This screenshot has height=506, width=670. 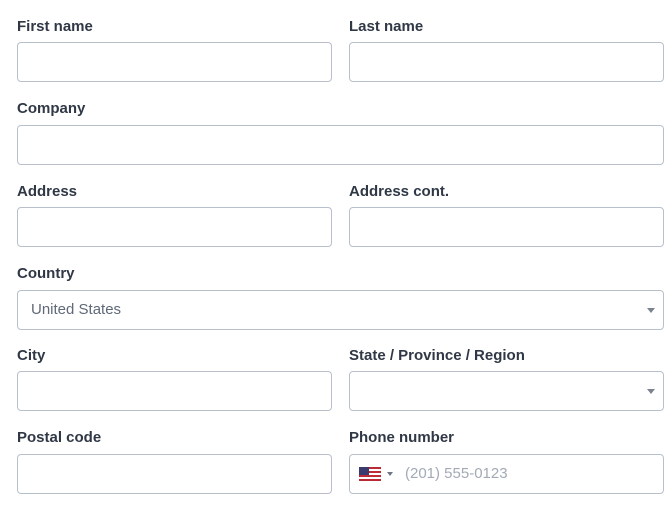 I want to click on company-field-wrapper, so click(x=340, y=145).